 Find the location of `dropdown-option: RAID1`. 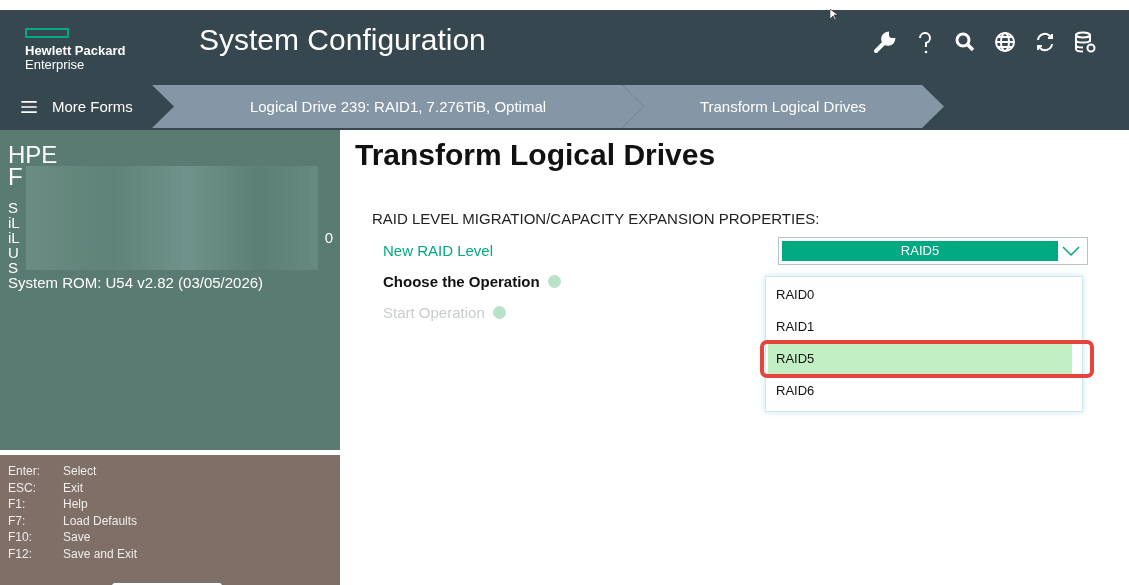

dropdown-option: RAID1 is located at coordinates (920, 327).